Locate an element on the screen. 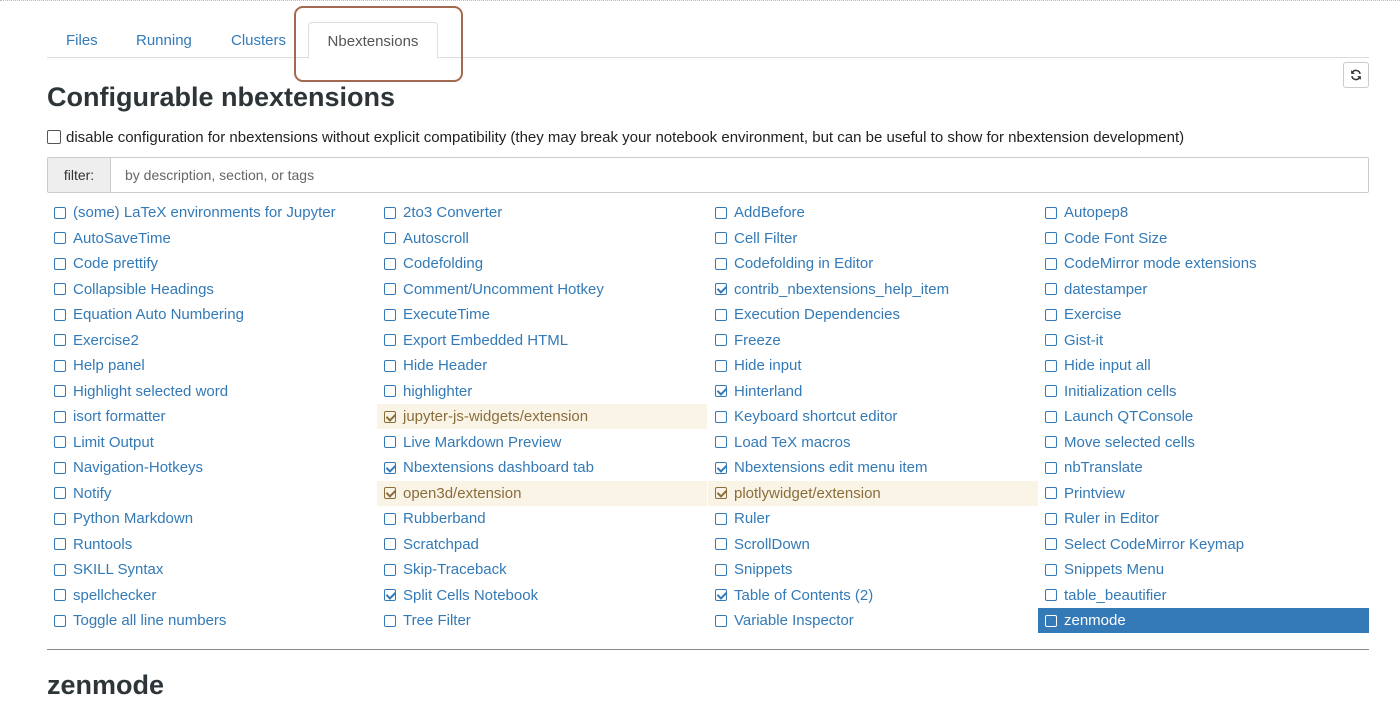 The width and height of the screenshot is (1400, 701). extension-item: nbTranslate is located at coordinates (1203, 467).